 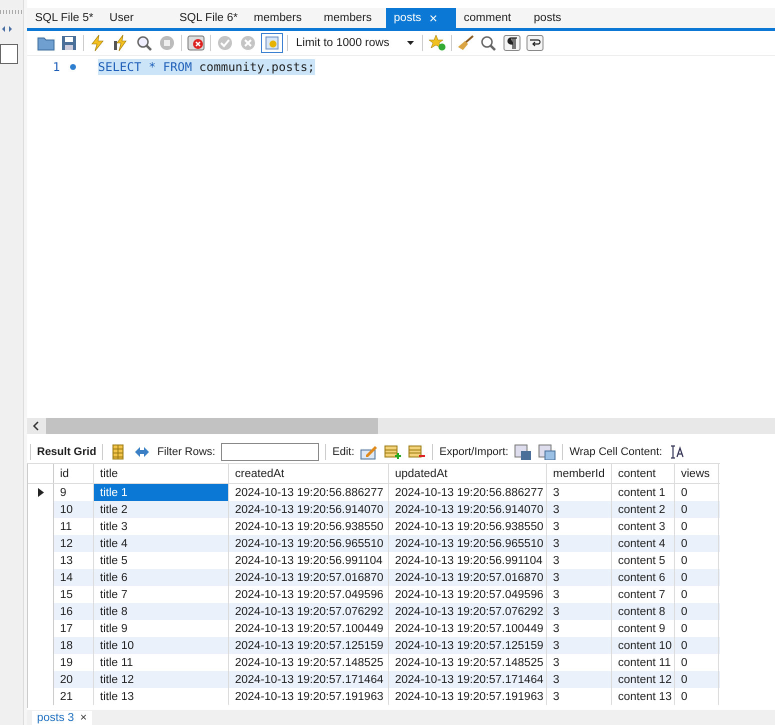 I want to click on result-tab: posts 3 ×, so click(x=62, y=718).